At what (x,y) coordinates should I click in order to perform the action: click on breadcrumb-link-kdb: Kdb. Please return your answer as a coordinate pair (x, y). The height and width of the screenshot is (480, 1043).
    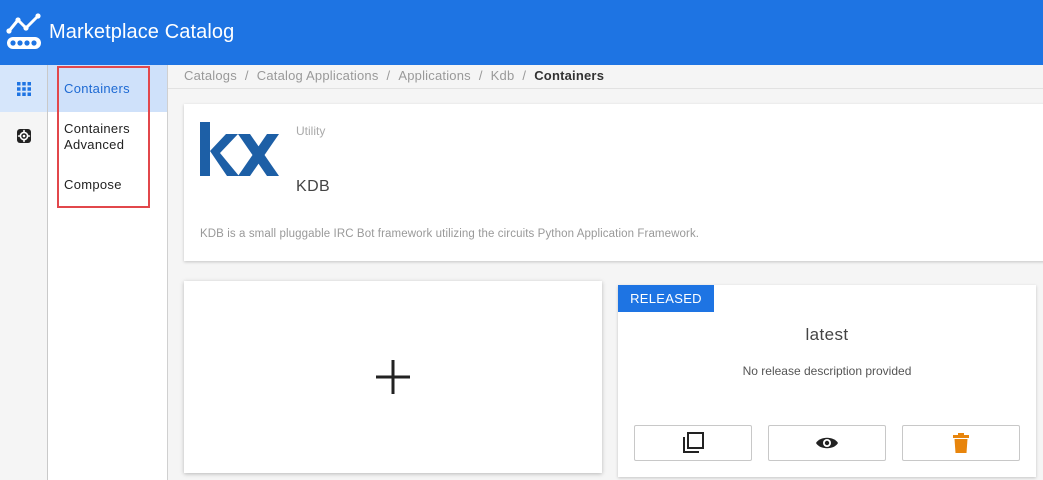
    Looking at the image, I should click on (503, 75).